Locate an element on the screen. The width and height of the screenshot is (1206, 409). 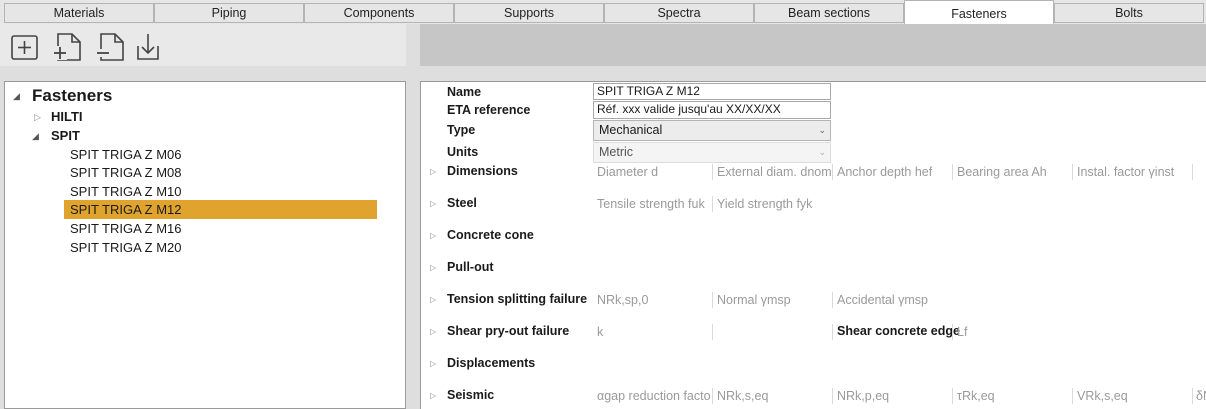
dimensions-cell: Bearing area Ah is located at coordinates (1012, 172).